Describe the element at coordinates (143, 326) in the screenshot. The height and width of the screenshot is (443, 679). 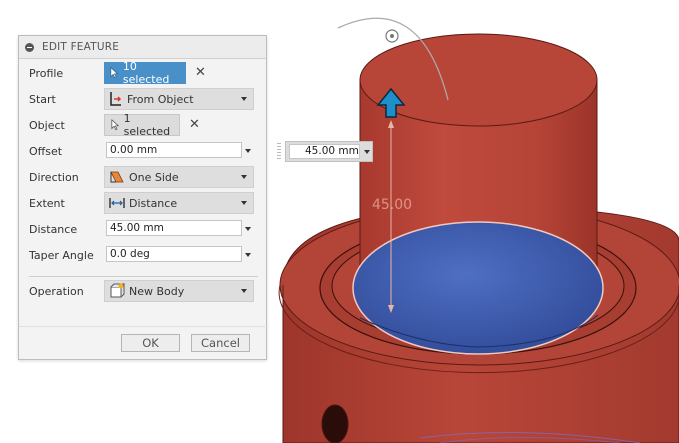
I see `footer-divider` at that location.